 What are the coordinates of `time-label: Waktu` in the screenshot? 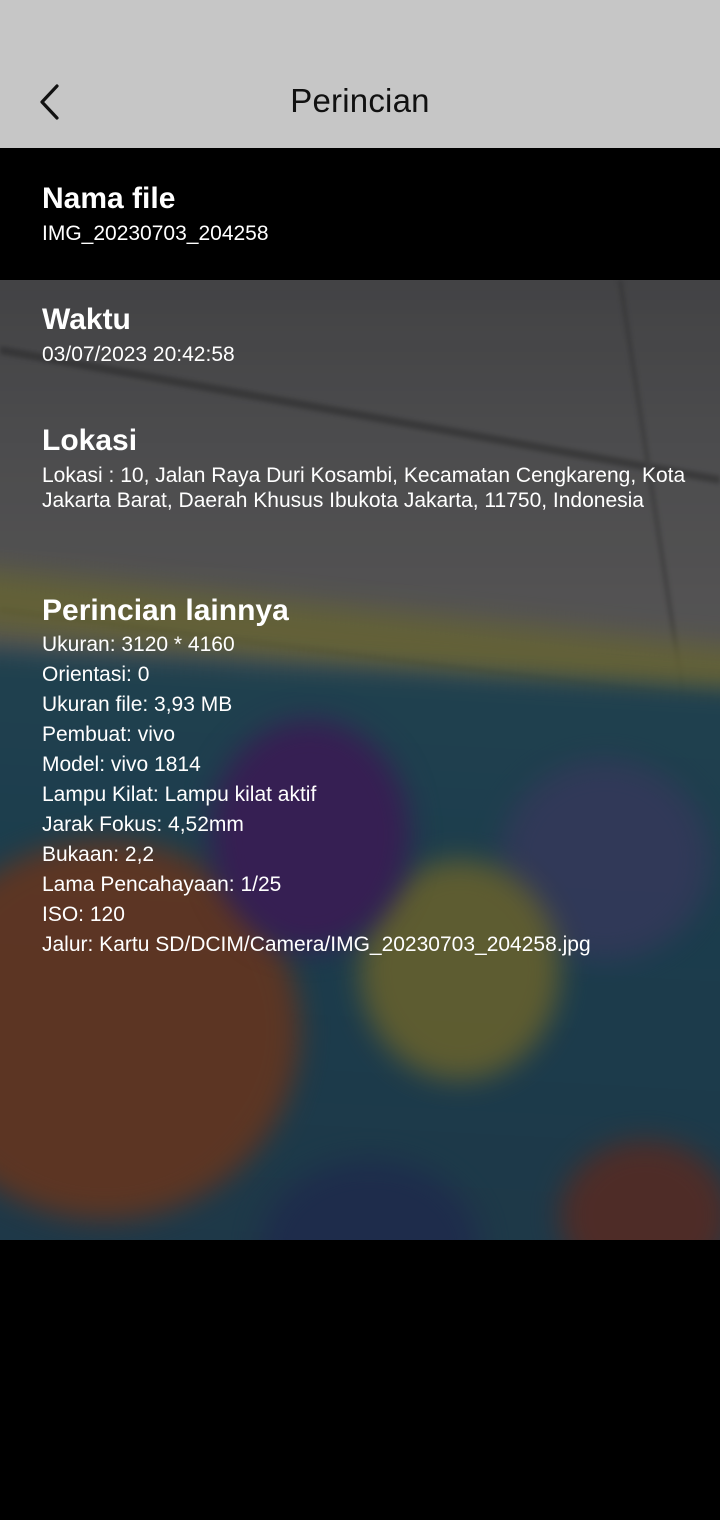 It's located at (86, 319).